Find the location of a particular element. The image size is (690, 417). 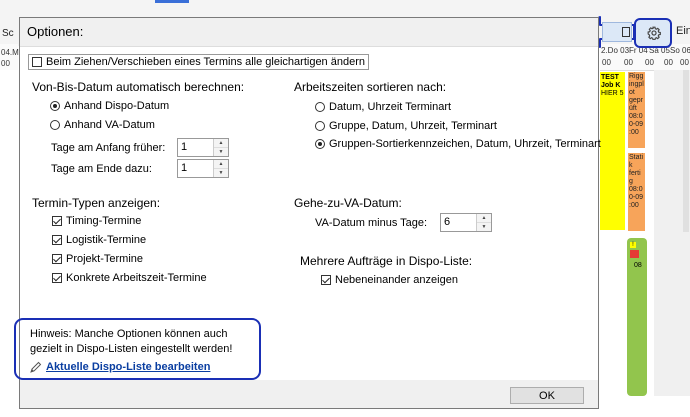

gear-icon is located at coordinates (654, 33).